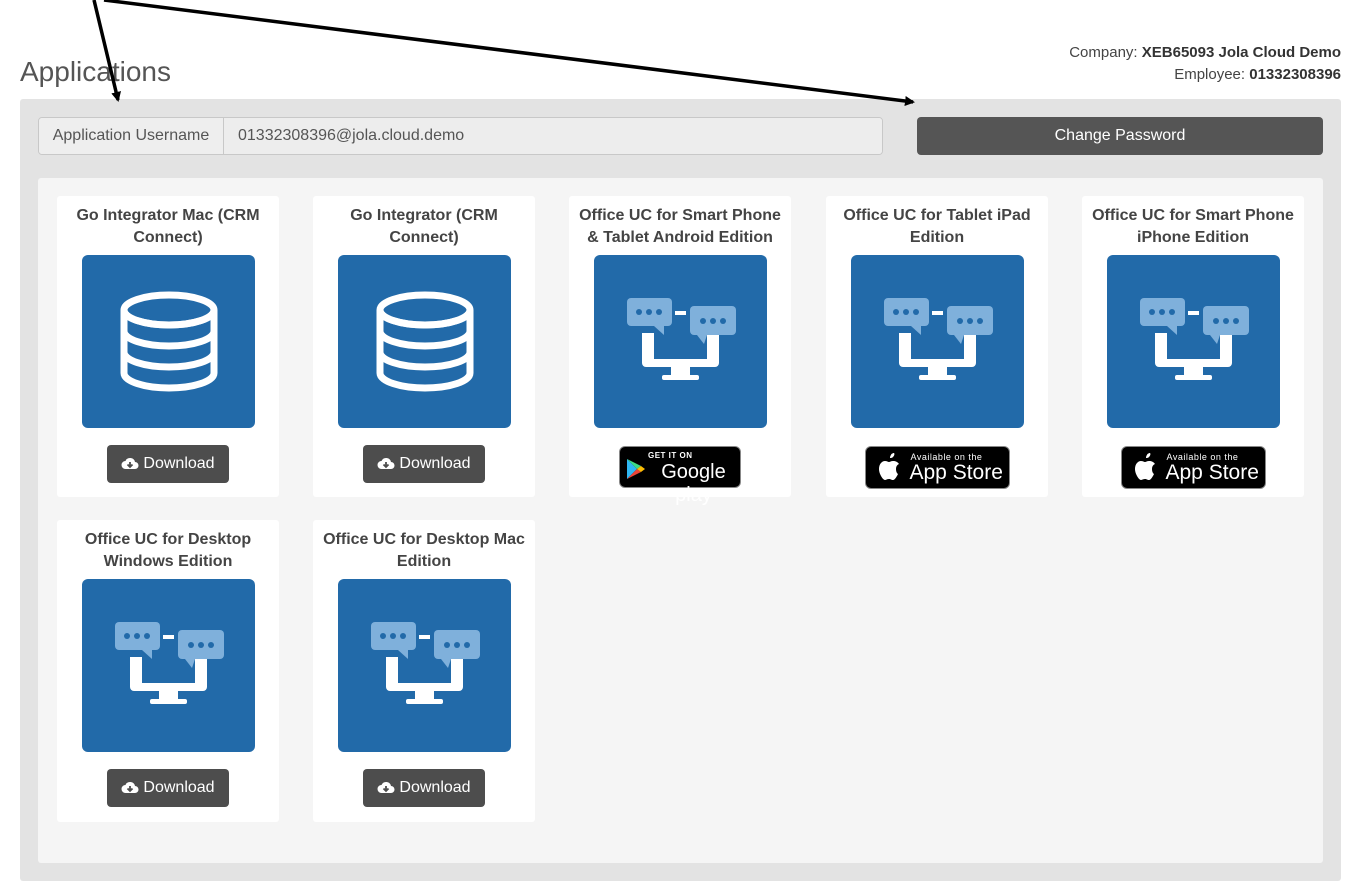 This screenshot has width=1360, height=896. What do you see at coordinates (1193, 226) in the screenshot?
I see `app-title: Office UC for Smart Phone iPhone Edition` at bounding box center [1193, 226].